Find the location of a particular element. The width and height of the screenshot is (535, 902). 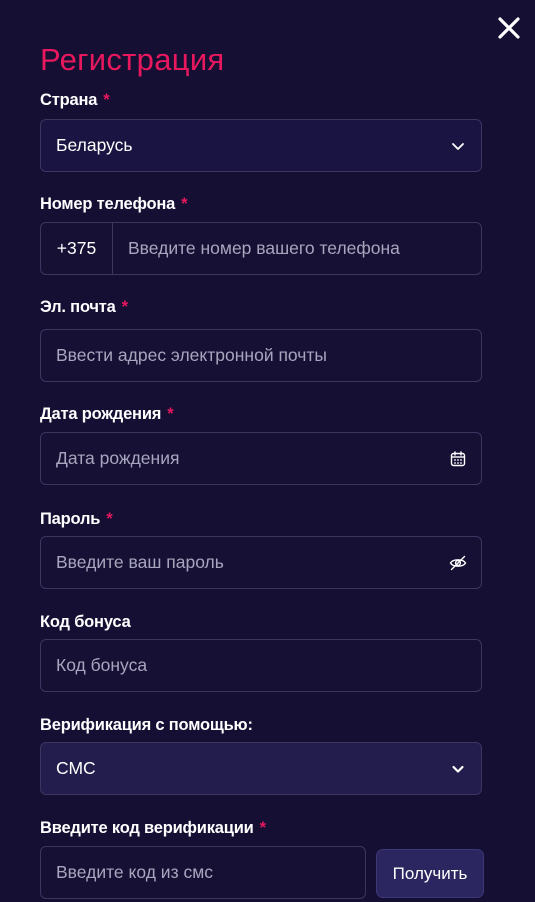

password-field: Введите ваш пароль is located at coordinates (261, 562).